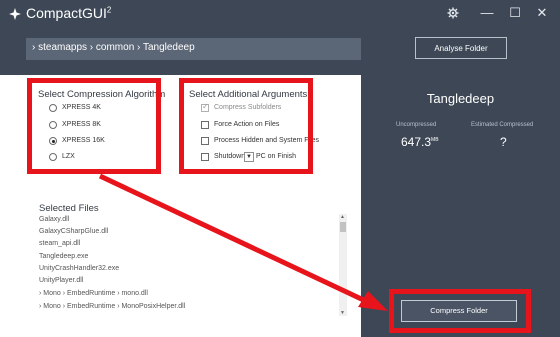 Image resolution: width=560 pixels, height=337 pixels. Describe the element at coordinates (343, 265) in the screenshot. I see `files-scrollbar: ▲ ▼` at that location.